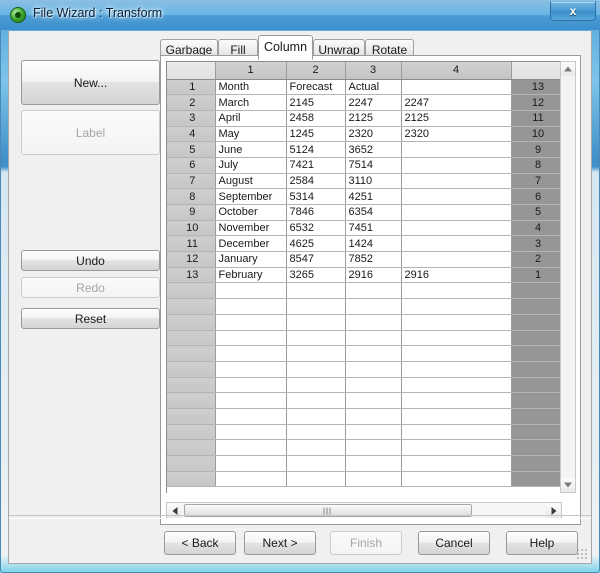  What do you see at coordinates (316, 196) in the screenshot?
I see `grid-cell: 5314` at bounding box center [316, 196].